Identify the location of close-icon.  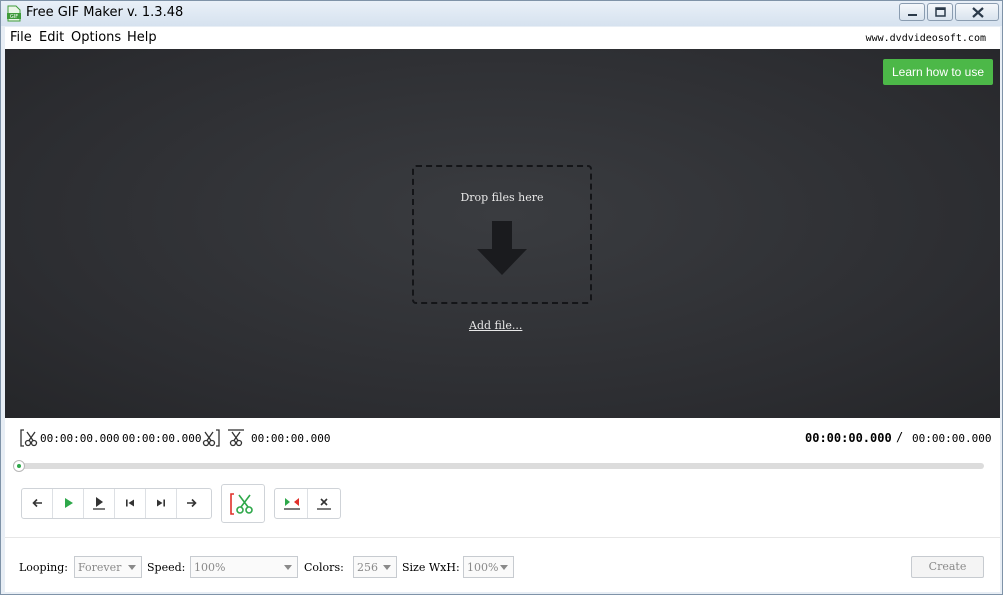
(978, 12).